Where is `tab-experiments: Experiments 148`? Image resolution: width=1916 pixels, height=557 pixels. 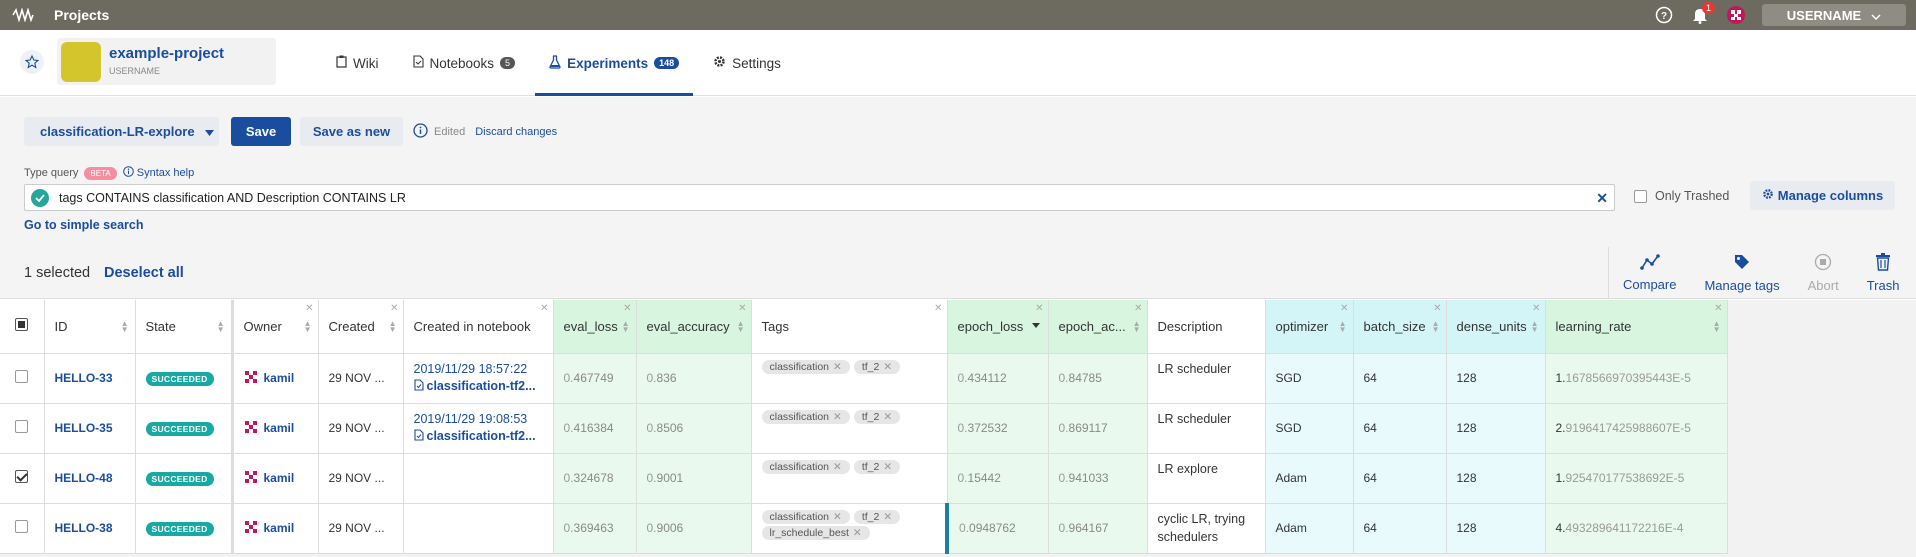
tab-experiments: Experiments 148 is located at coordinates (614, 63).